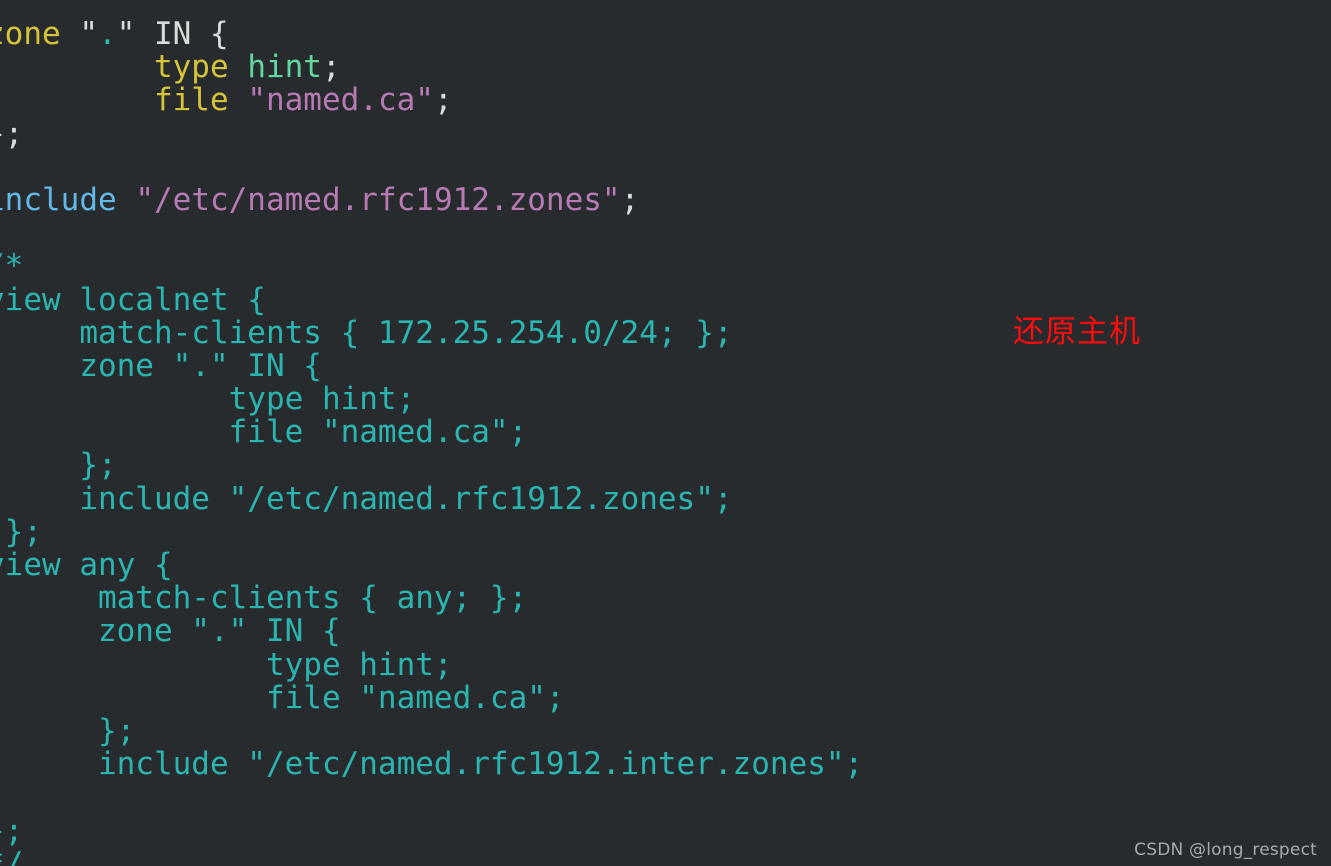  I want to click on code-line: view any {, so click(665, 565).